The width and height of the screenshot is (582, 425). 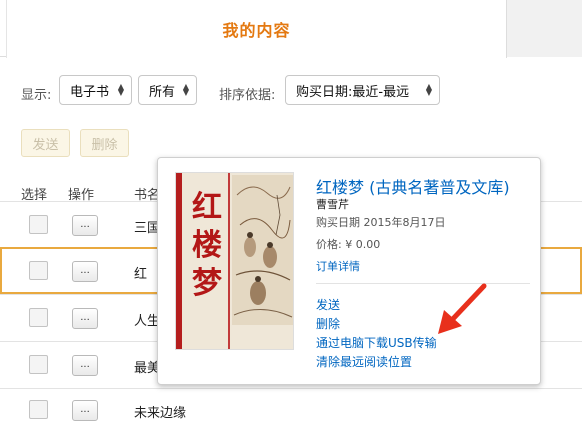 I want to click on cover-calligraphy: 红 楼 梦, so click(x=207, y=246).